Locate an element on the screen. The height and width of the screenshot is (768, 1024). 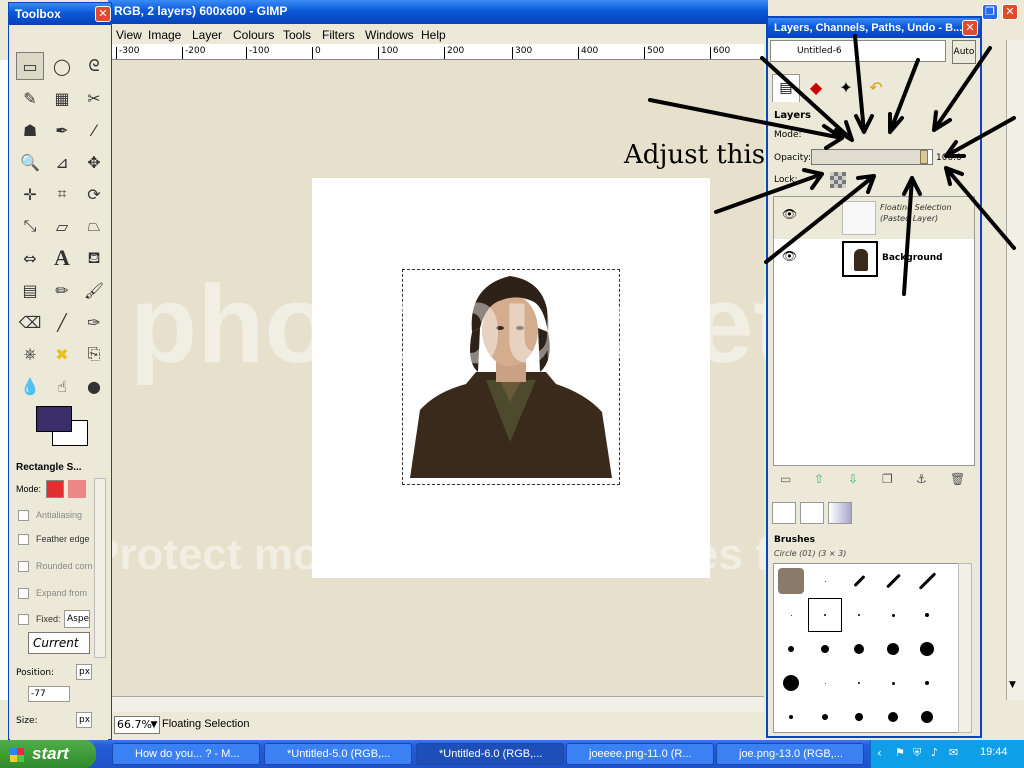
blend-icon: ▤ is located at coordinates (30, 290).